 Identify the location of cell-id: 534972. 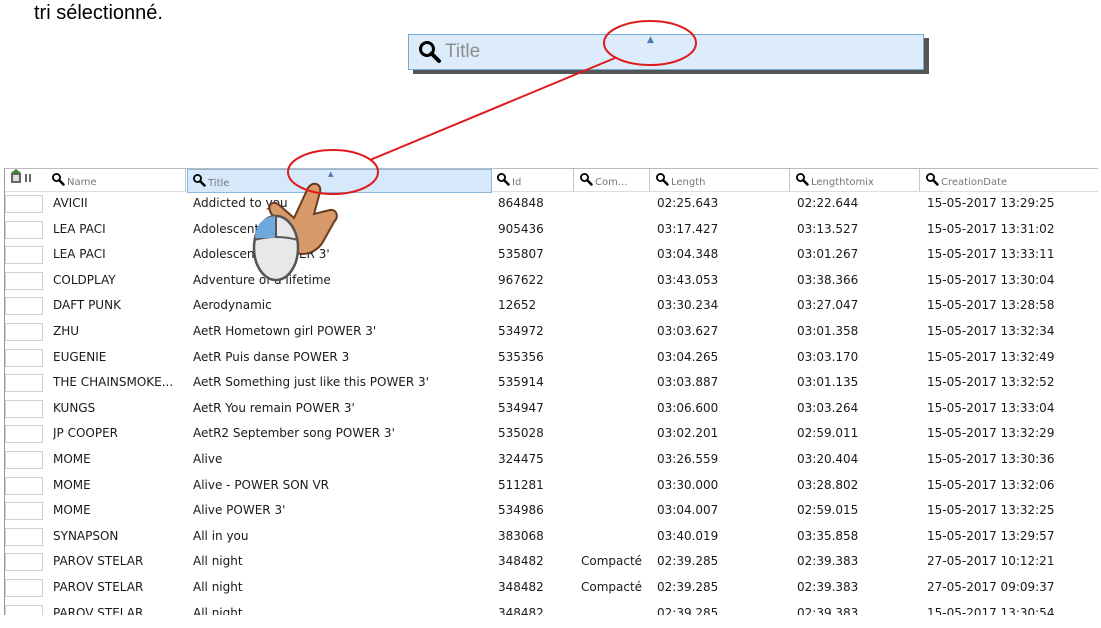
(521, 331).